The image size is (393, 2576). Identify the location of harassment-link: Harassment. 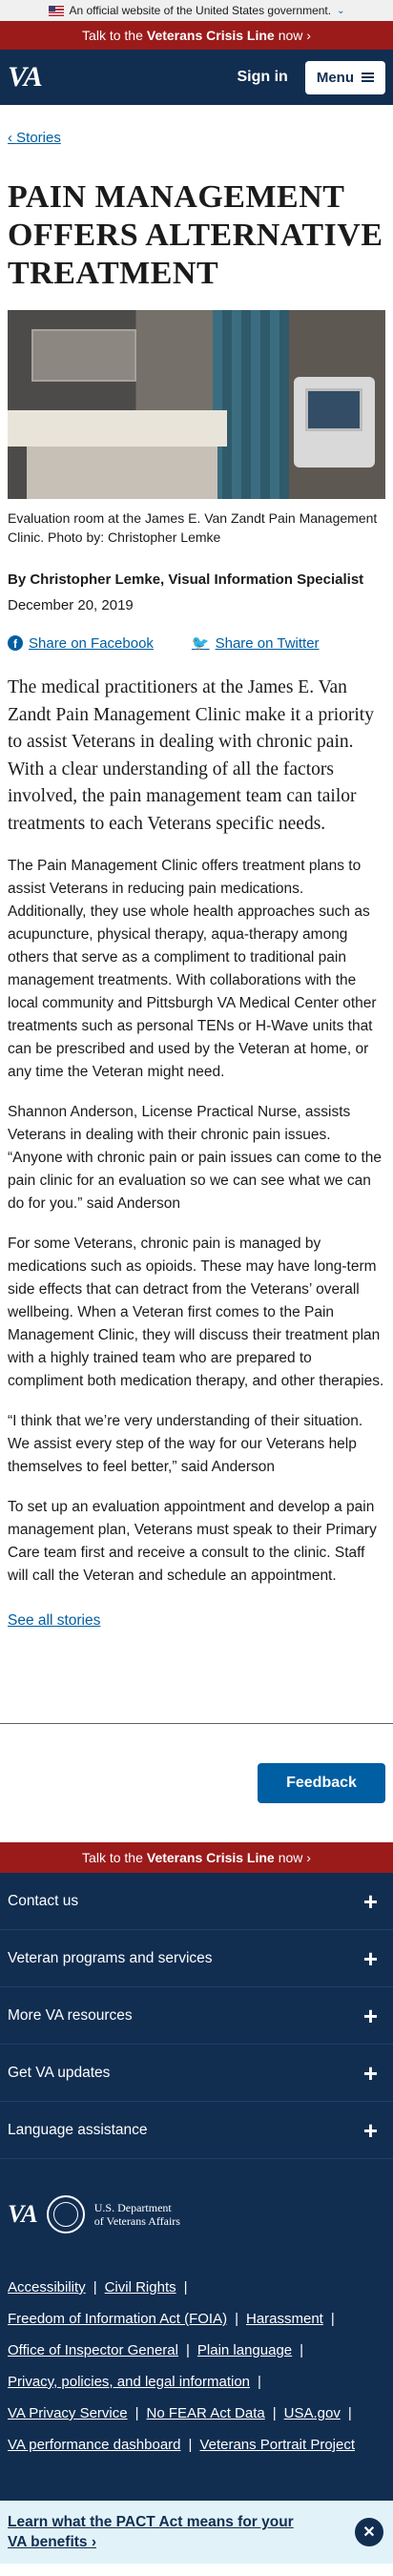
(284, 2319).